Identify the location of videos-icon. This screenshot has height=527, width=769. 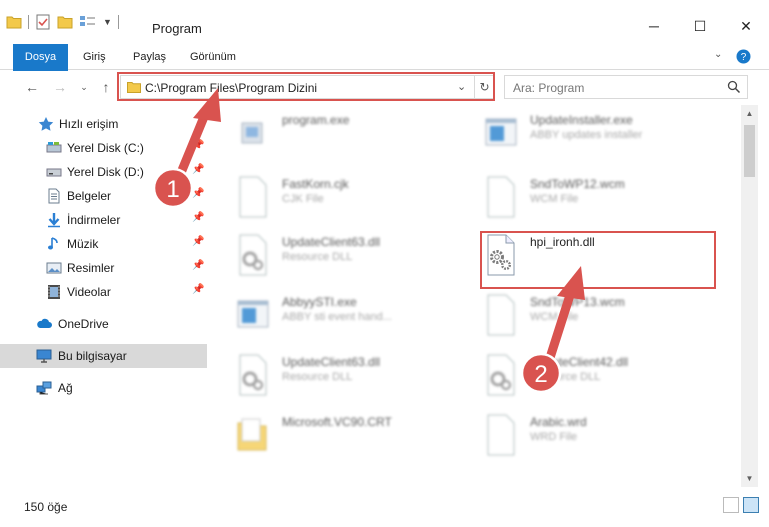
(54, 292).